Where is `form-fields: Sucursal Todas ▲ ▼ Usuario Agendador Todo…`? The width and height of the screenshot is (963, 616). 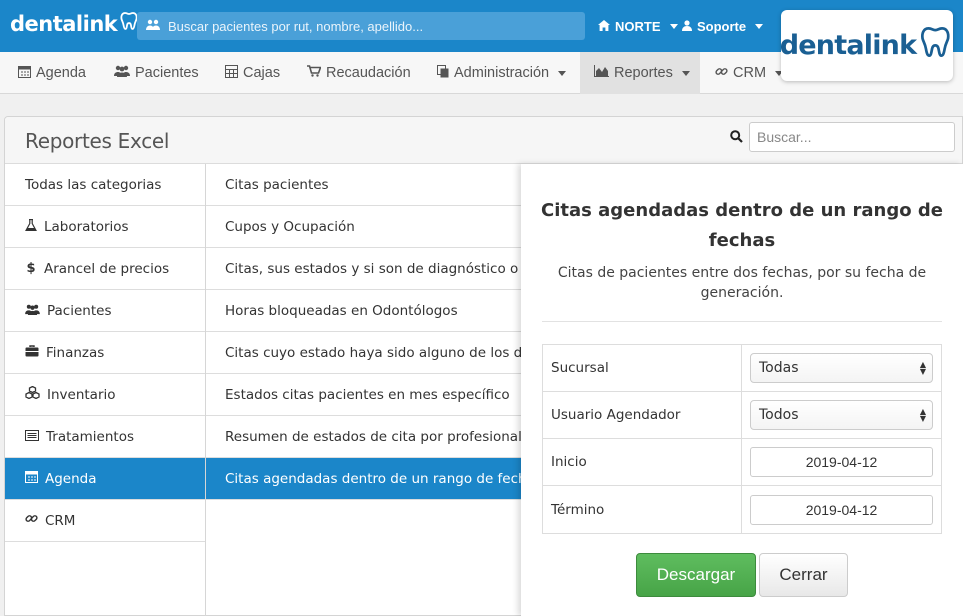
form-fields: Sucursal Todas ▲ ▼ Usuario Agendador Todo… is located at coordinates (742, 439).